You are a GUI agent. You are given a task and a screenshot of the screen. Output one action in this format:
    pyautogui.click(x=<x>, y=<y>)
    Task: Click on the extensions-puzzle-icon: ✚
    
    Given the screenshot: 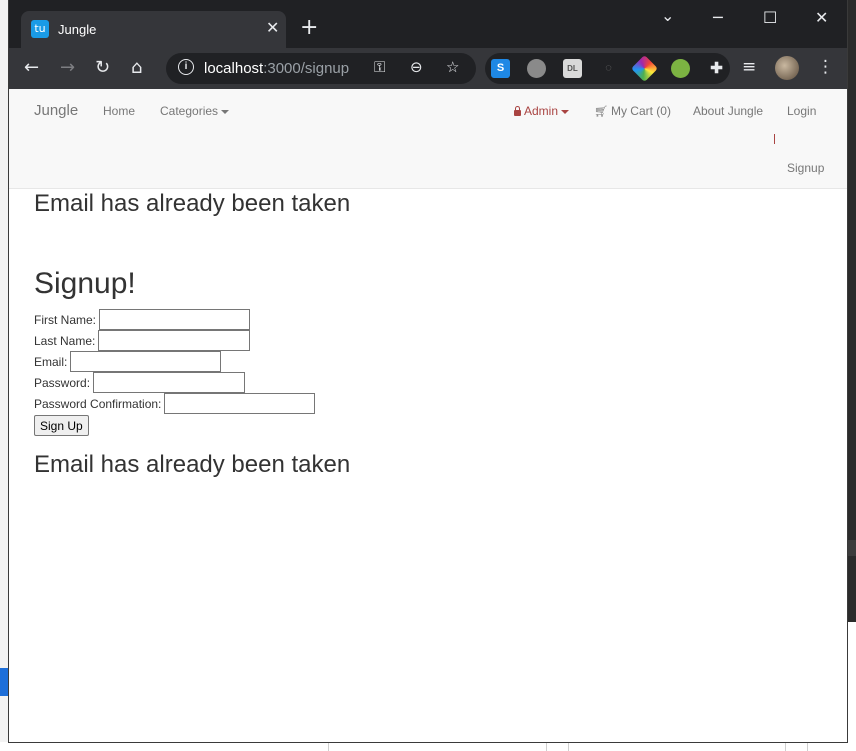 What is the action you would take?
    pyautogui.click(x=716, y=68)
    